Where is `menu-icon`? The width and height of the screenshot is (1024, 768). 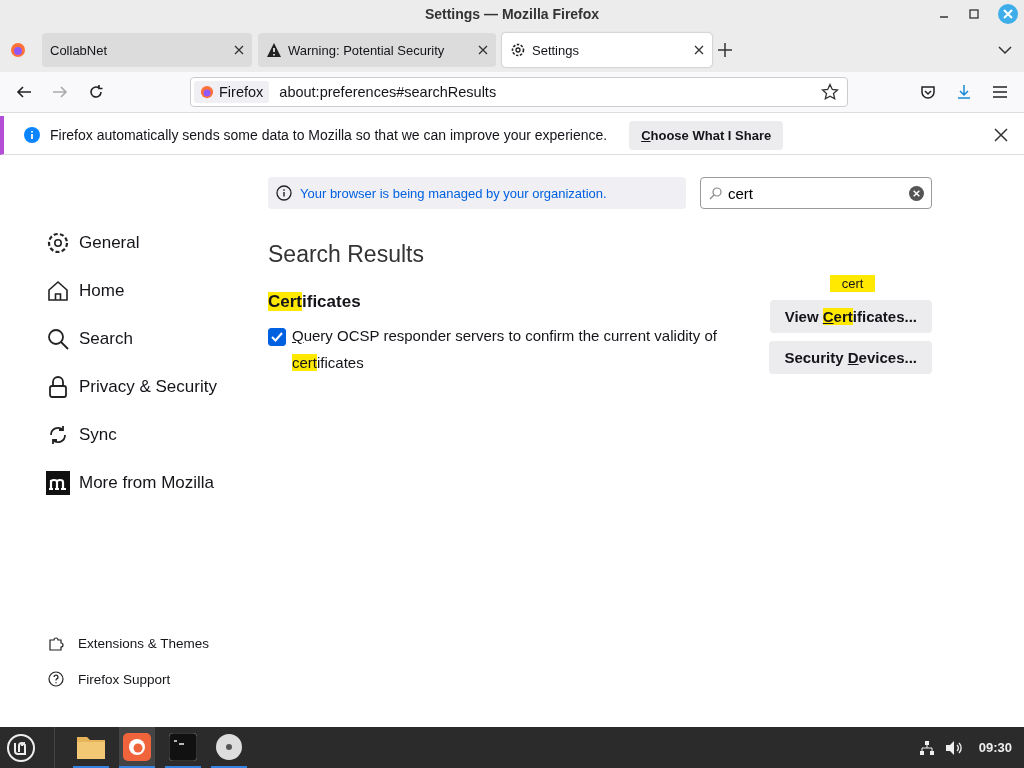 menu-icon is located at coordinates (1000, 92).